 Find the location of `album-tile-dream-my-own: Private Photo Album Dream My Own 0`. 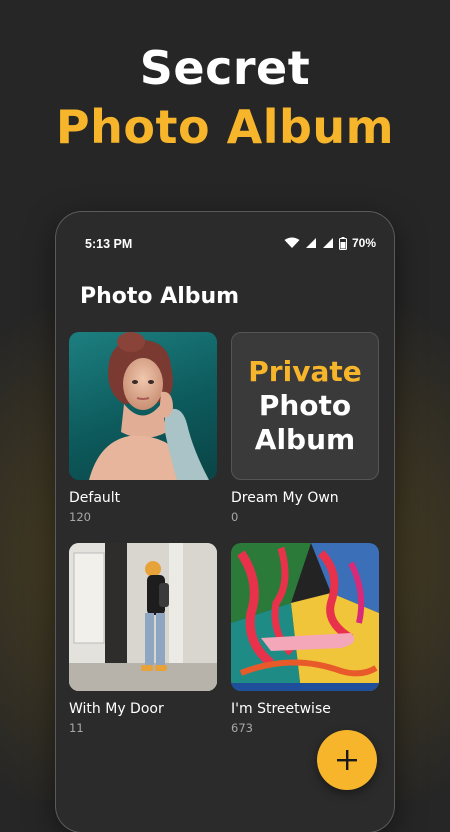

album-tile-dream-my-own: Private Photo Album Dream My Own 0 is located at coordinates (306, 428).